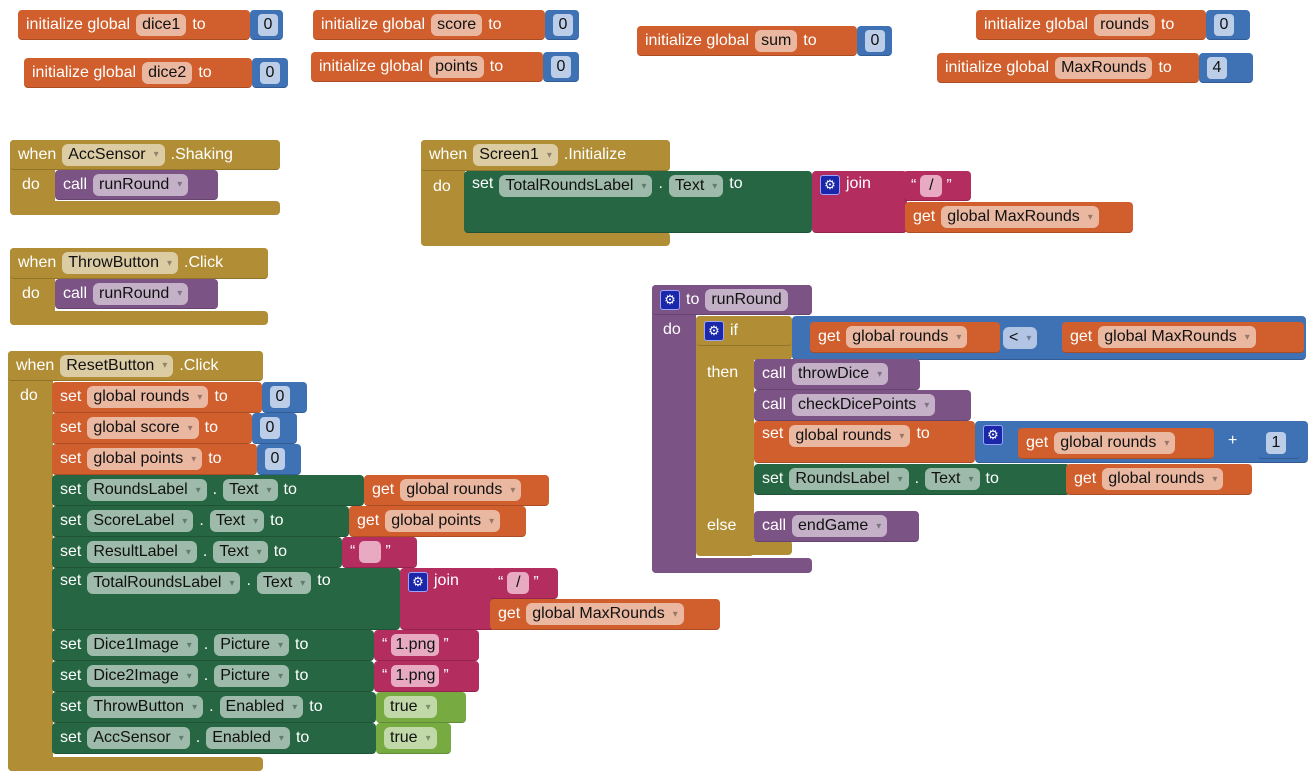  I want to click on text-value-field, so click(370, 552).